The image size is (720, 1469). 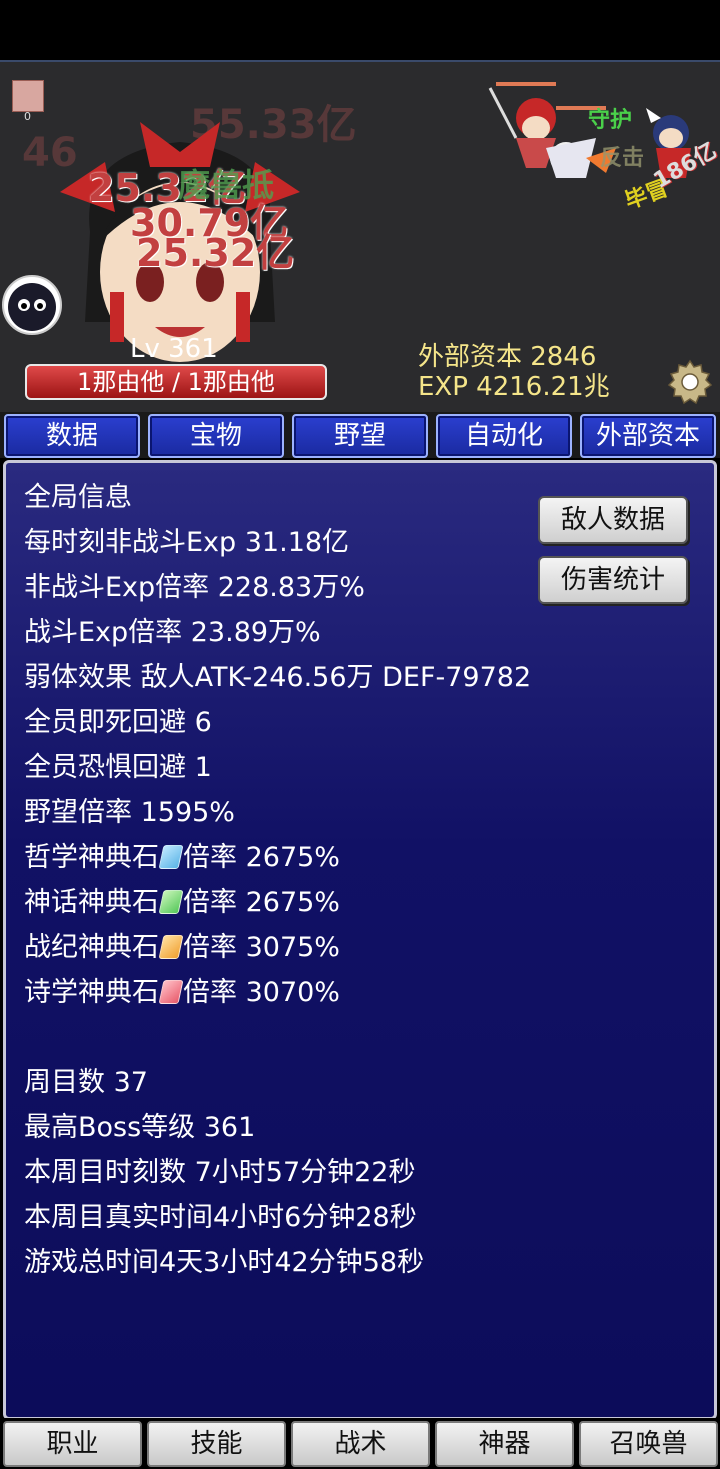 What do you see at coordinates (278, 677) in the screenshot?
I see `info-line: 弱体效果 敌人ATK-246.56万 DEF-79782` at bounding box center [278, 677].